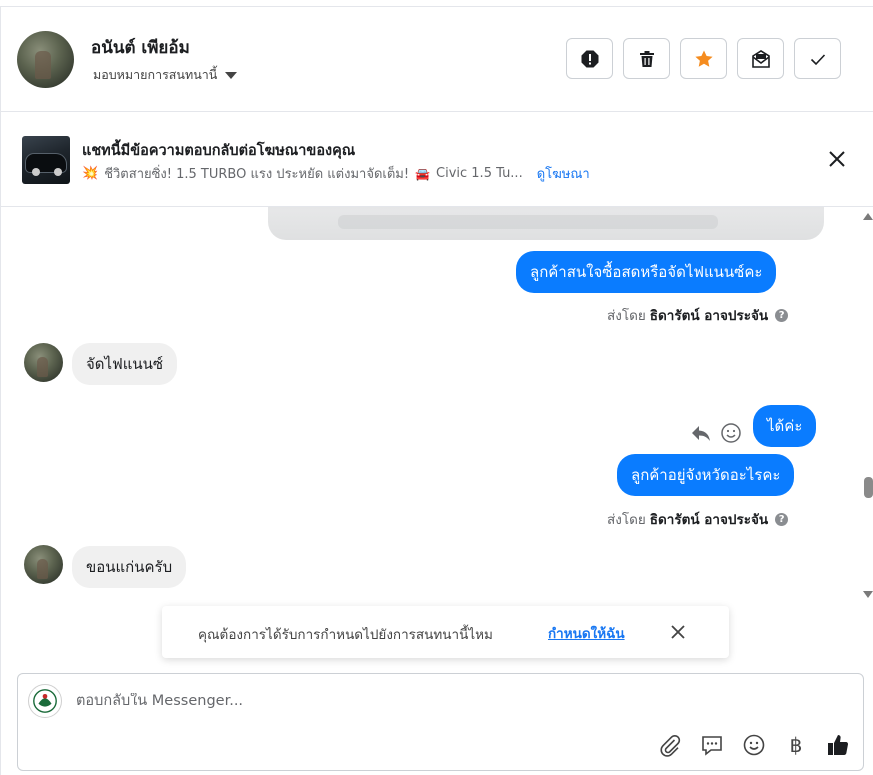 The height and width of the screenshot is (775, 873). Describe the element at coordinates (646, 272) in the screenshot. I see `outgoing-message: ลูกค้าสนใจซื้อสดหรือจัดไฟแนนซ์คะ` at that location.